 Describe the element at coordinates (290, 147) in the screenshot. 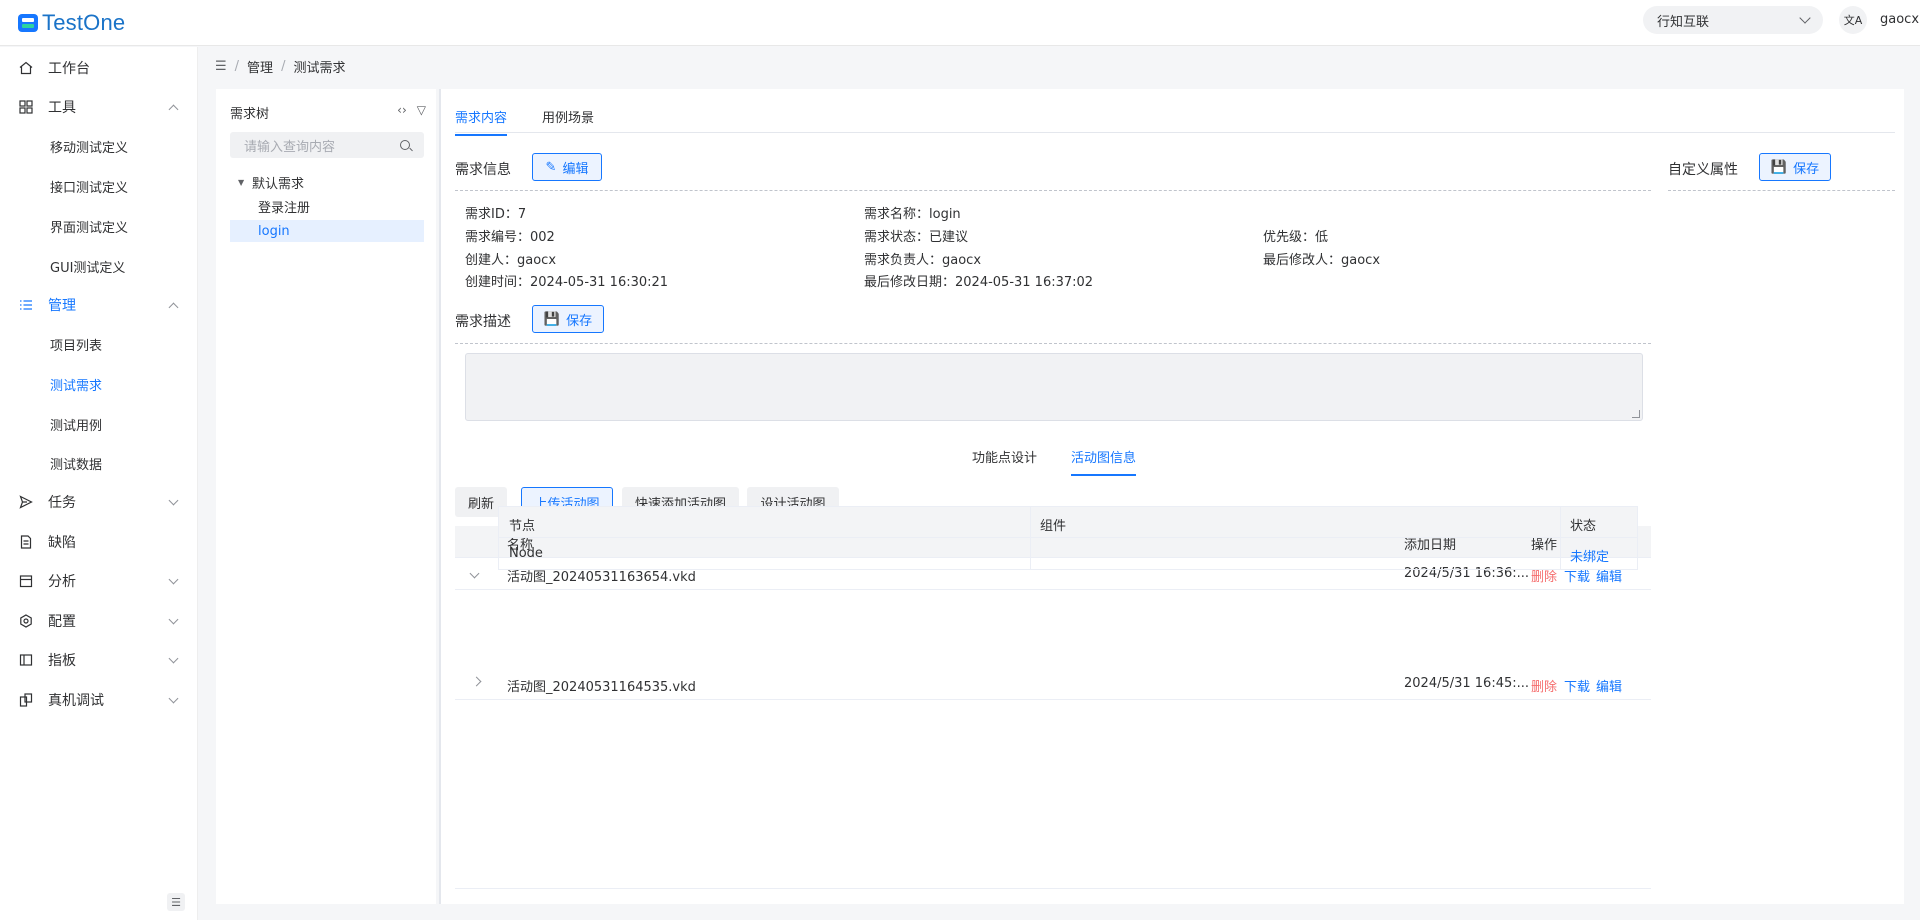

I see `search-placeholder: 请输入查询内容` at that location.